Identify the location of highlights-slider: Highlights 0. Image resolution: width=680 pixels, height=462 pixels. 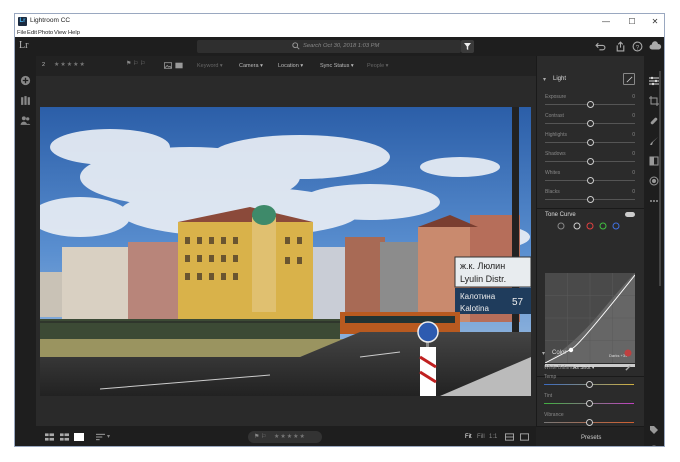
(590, 141).